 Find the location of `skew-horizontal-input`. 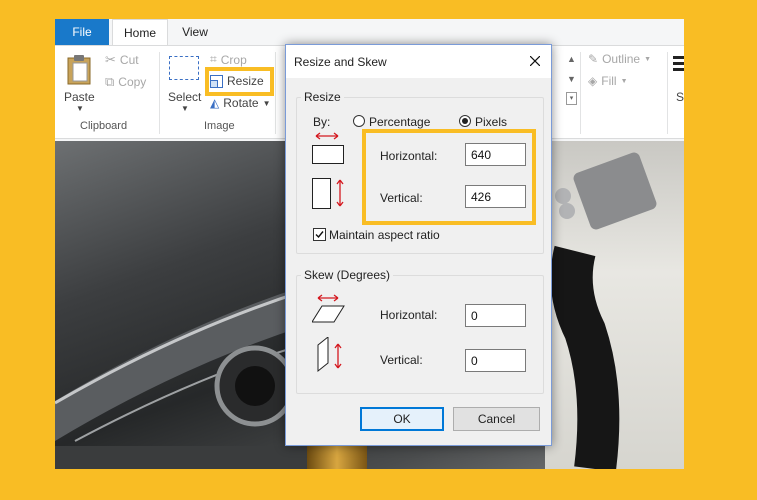

skew-horizontal-input is located at coordinates (495, 315).